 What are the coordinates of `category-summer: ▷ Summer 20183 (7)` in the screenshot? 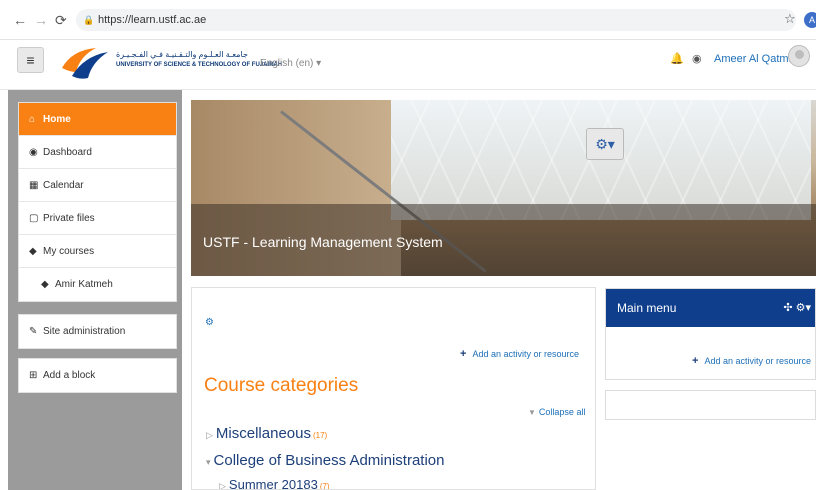 It's located at (274, 483).